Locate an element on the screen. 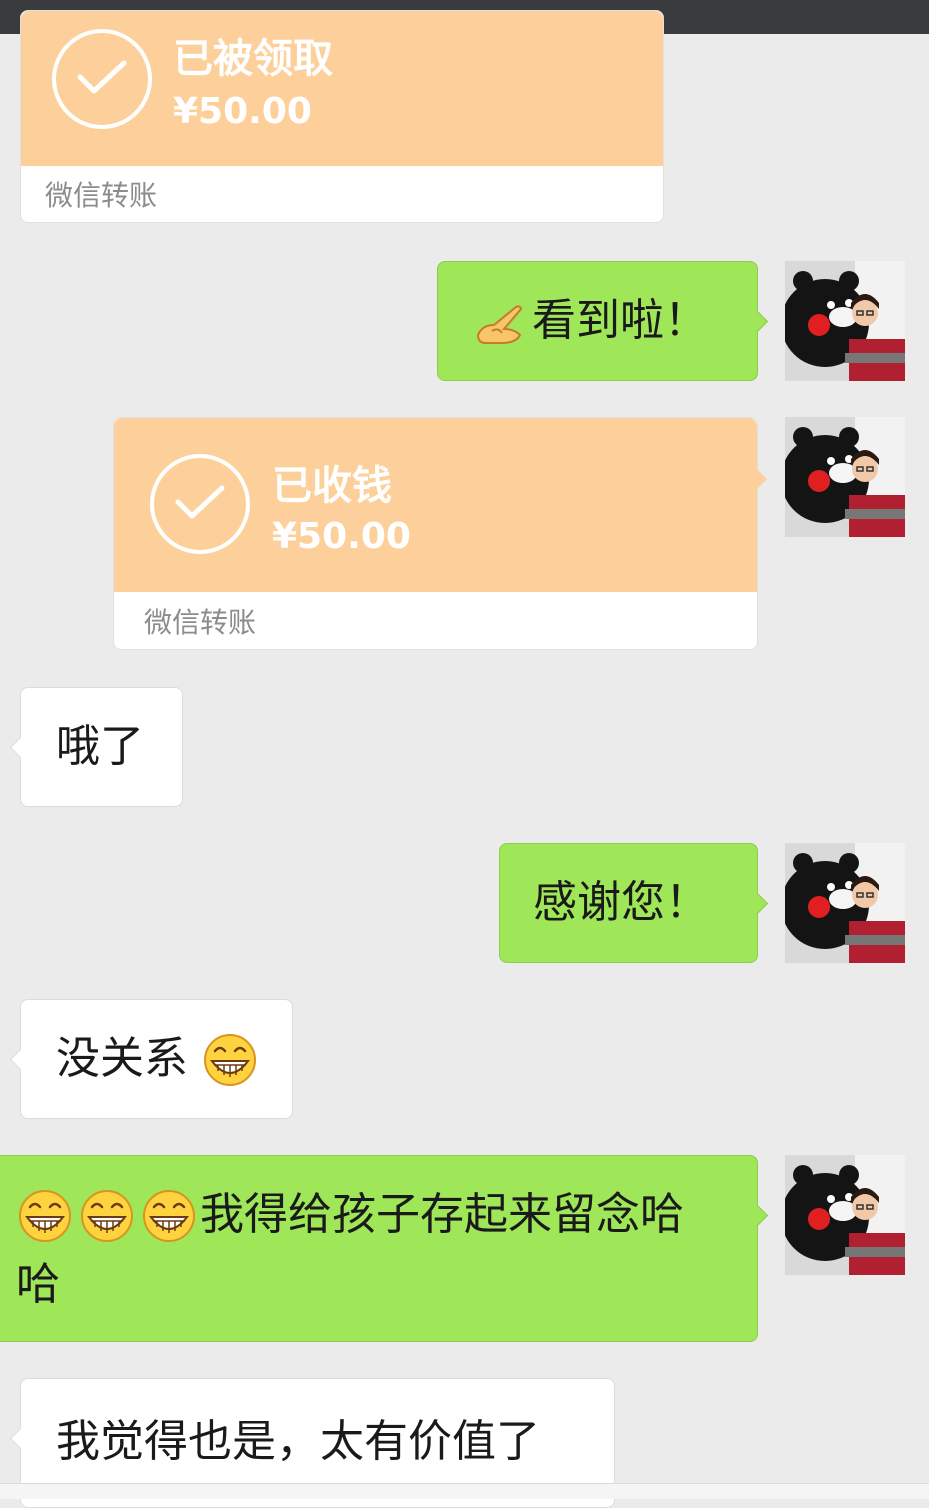  transfer-status: 已收钱 is located at coordinates (332, 486).